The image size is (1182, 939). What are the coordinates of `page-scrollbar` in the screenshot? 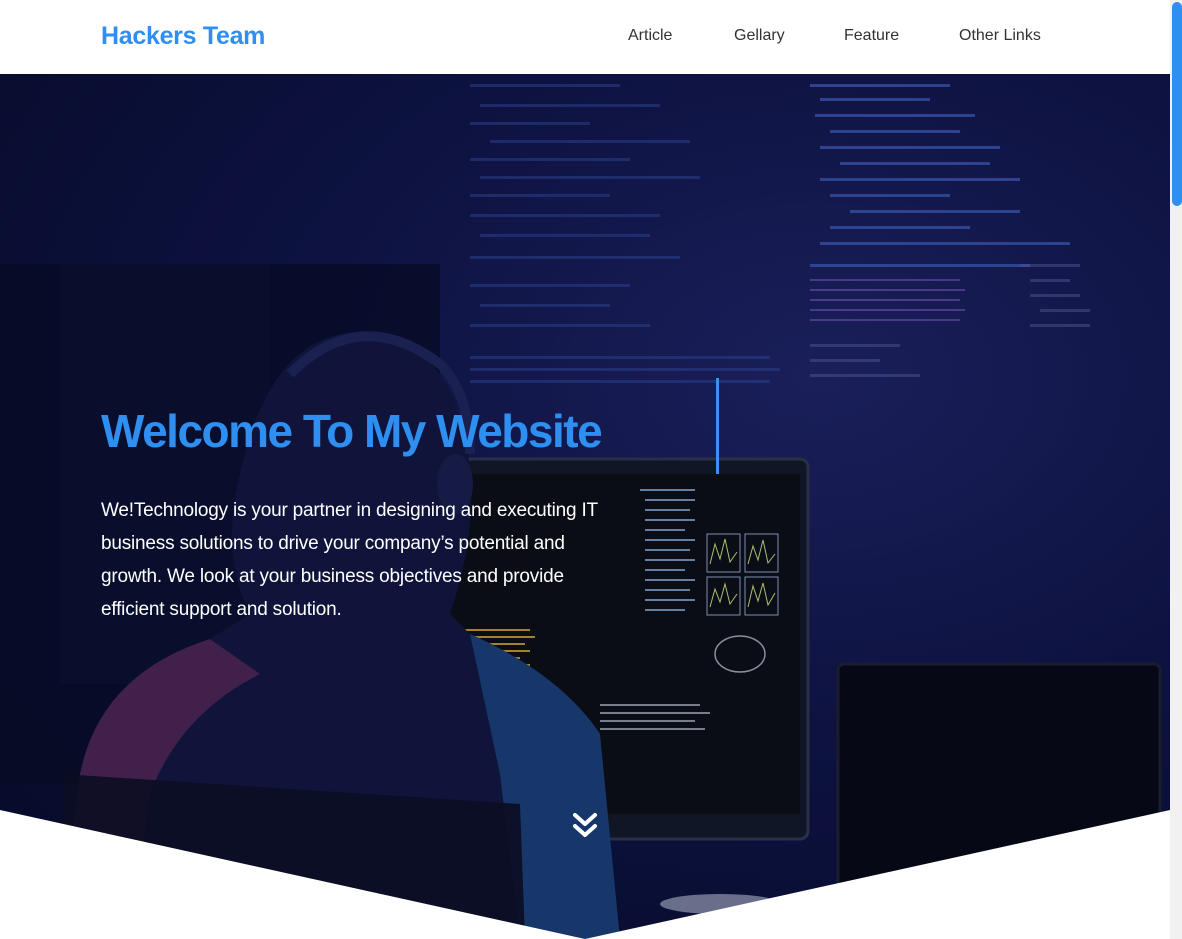 It's located at (1176, 469).